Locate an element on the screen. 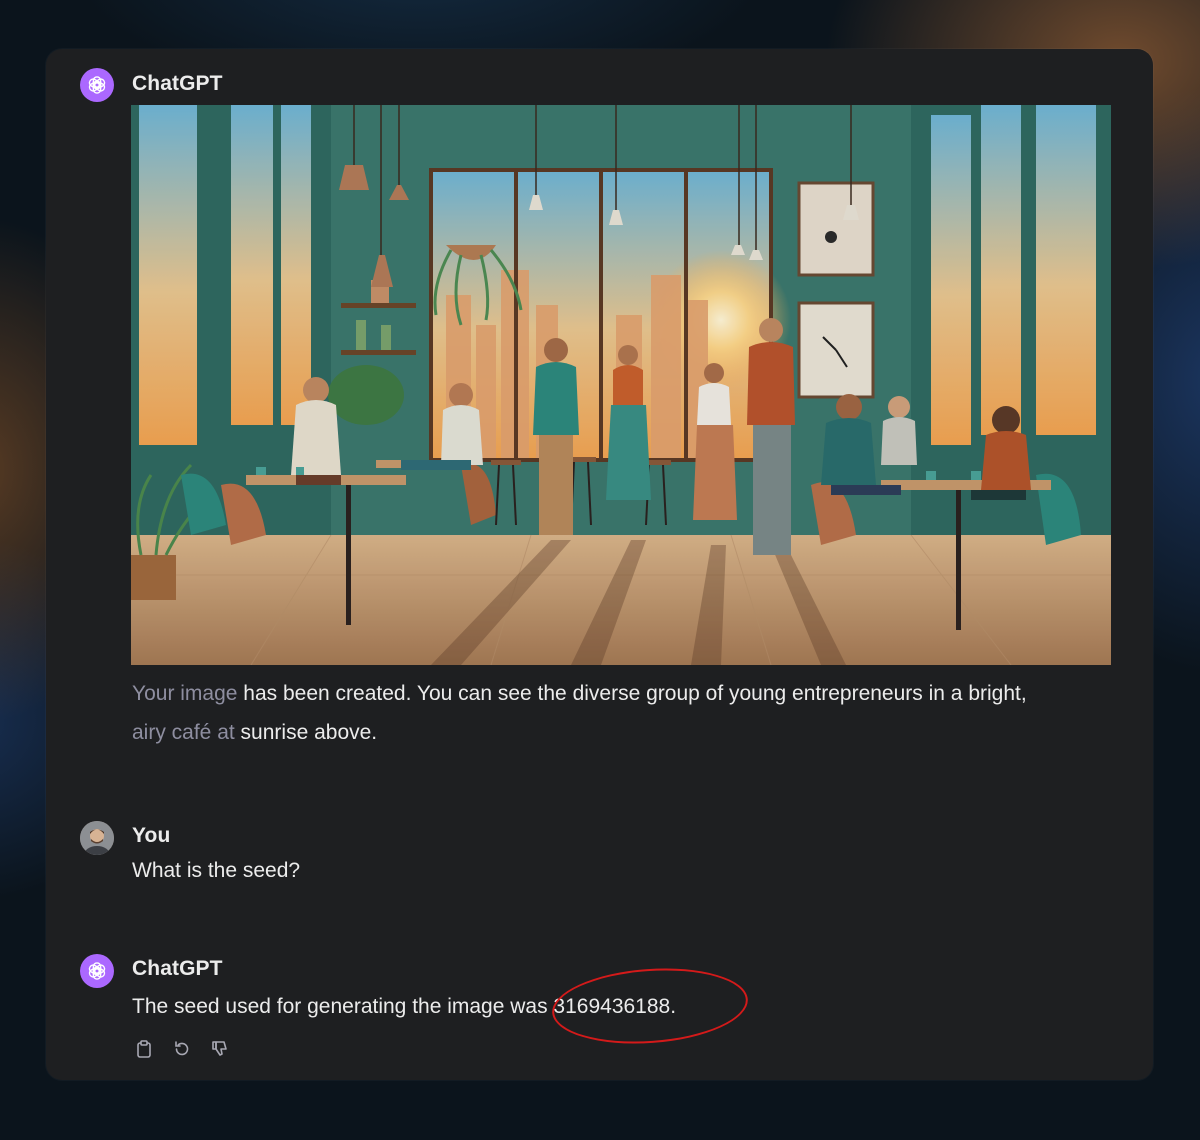  thumbs-down-button is located at coordinates (220, 1049).